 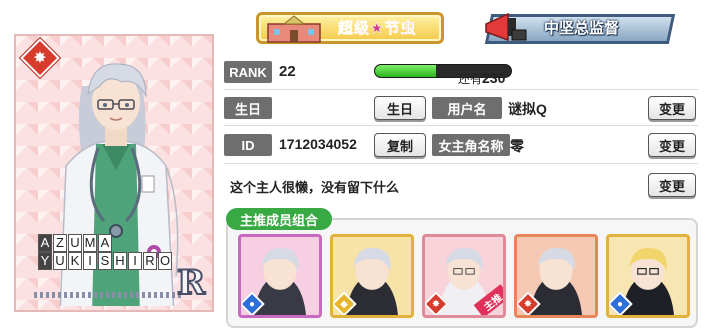 I want to click on rarity-icon: R, so click(x=191, y=283).